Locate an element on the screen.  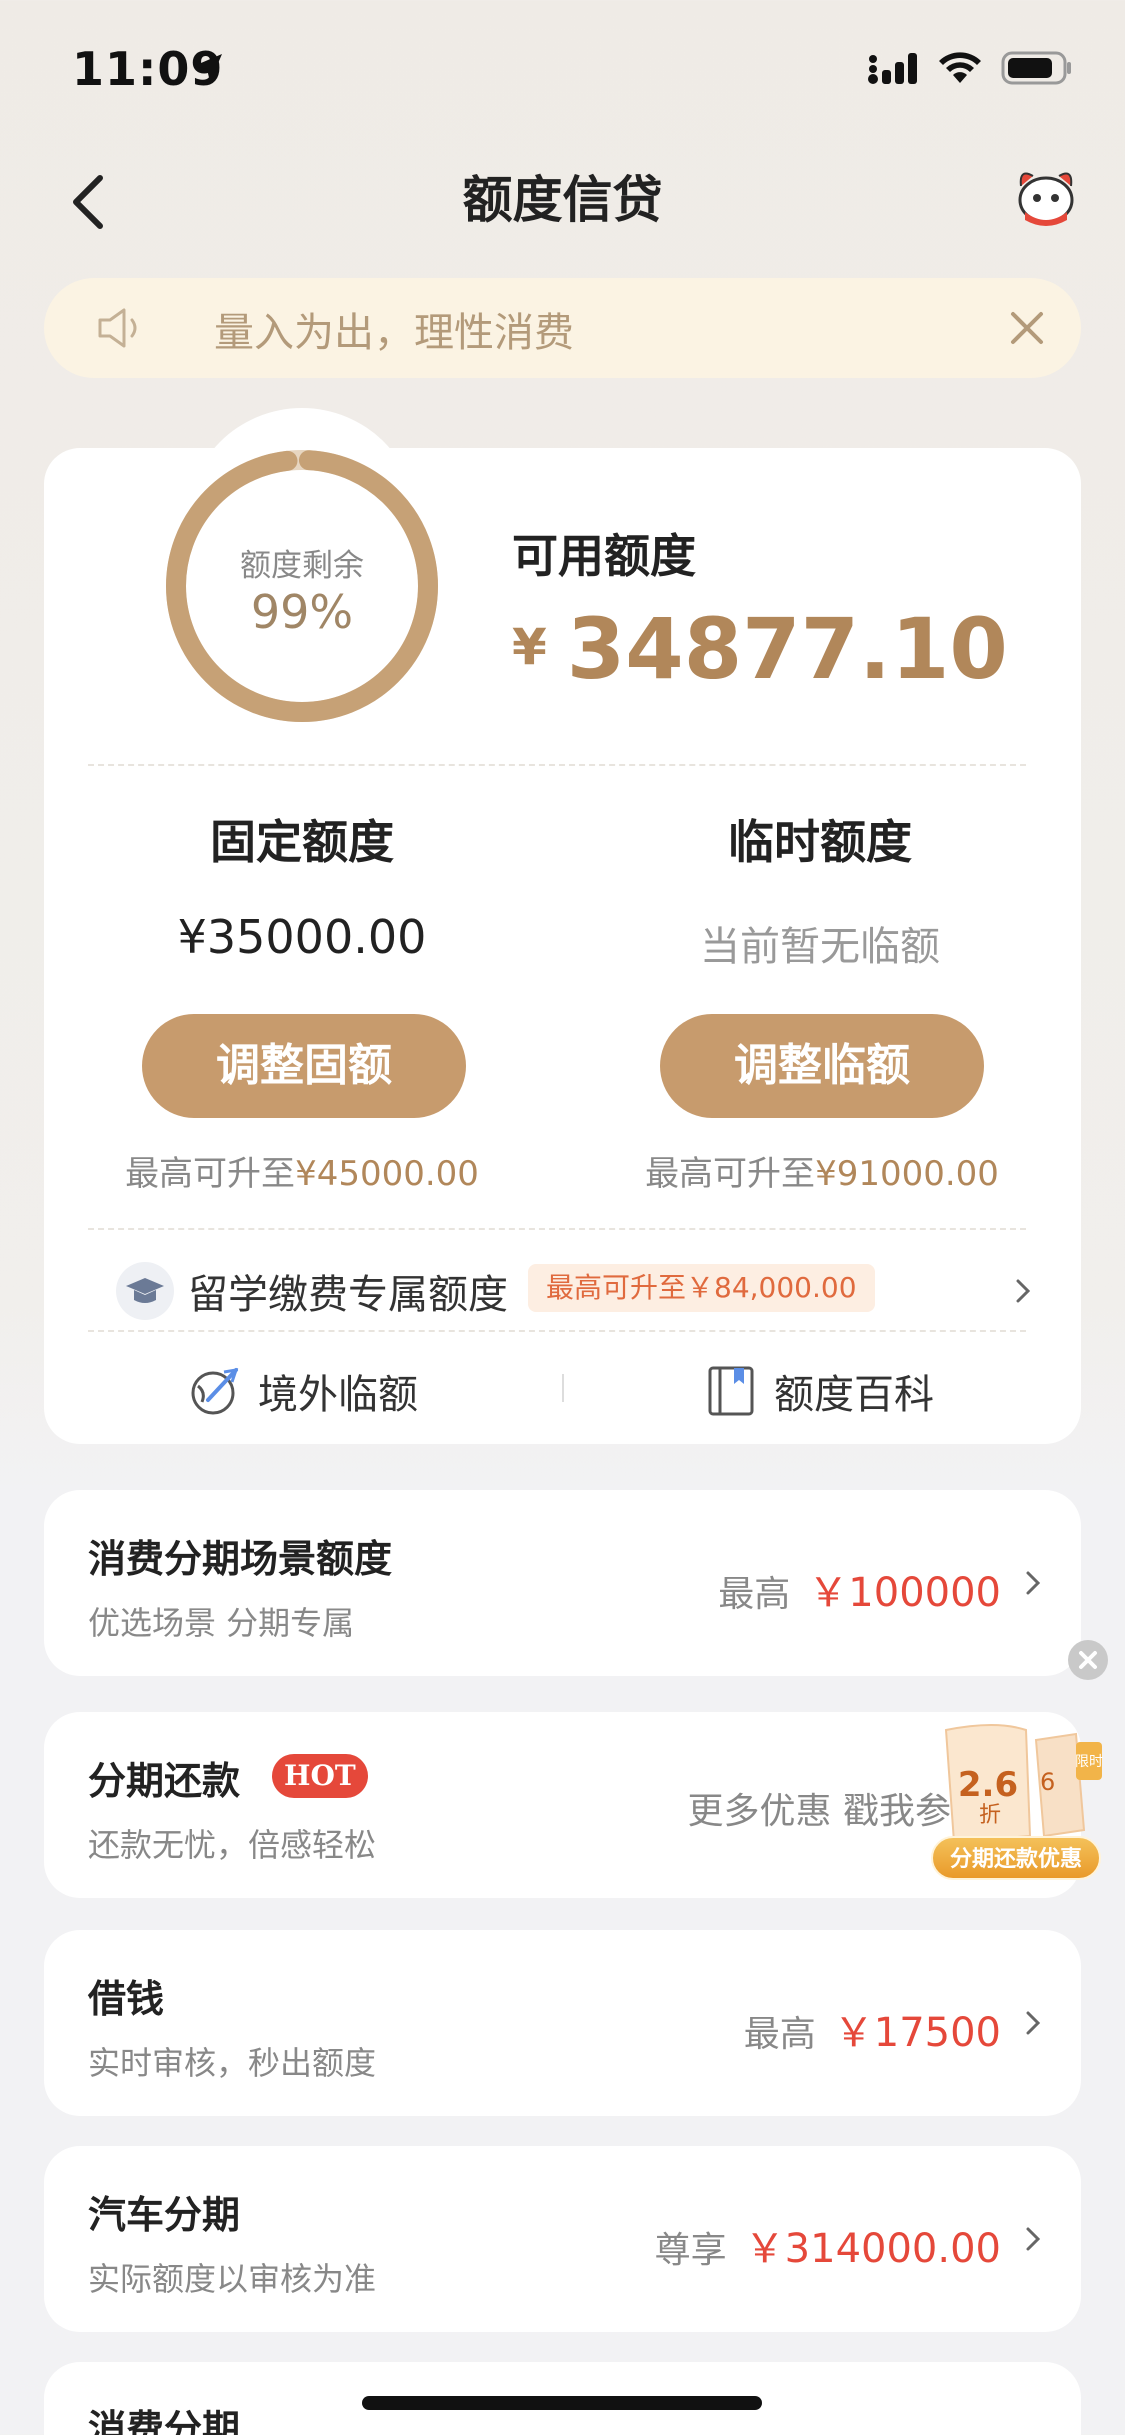
gauge-label: 额度剩余 is located at coordinates (302, 566).